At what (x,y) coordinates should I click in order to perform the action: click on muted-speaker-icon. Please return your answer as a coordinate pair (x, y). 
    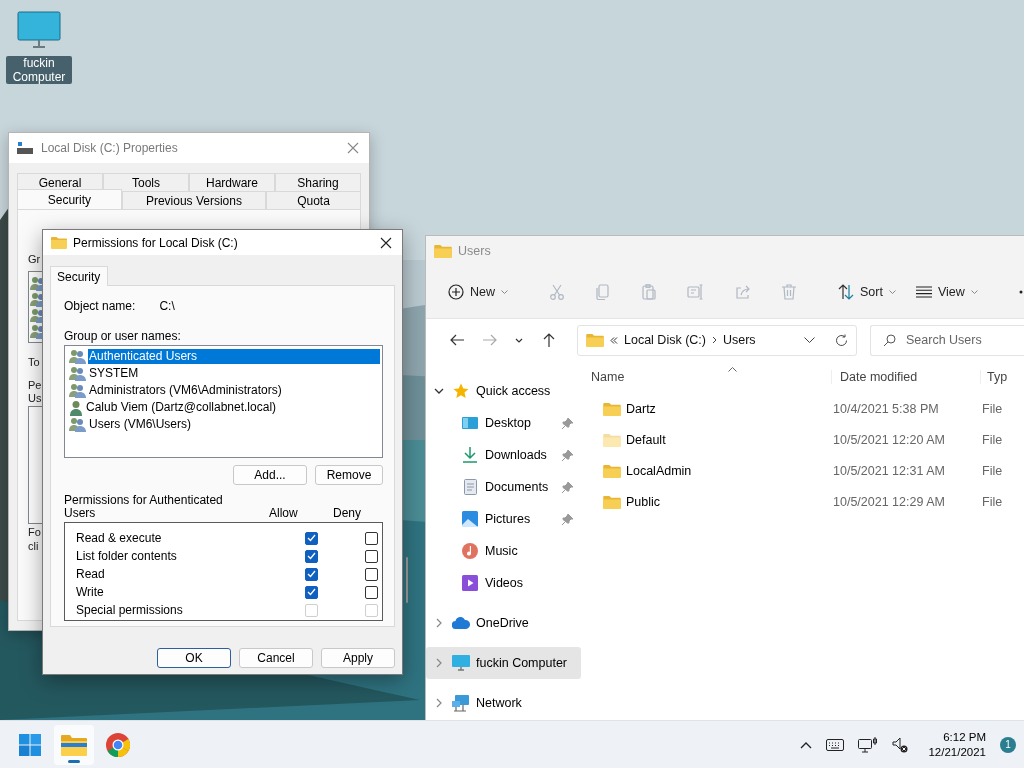
    Looking at the image, I should click on (900, 744).